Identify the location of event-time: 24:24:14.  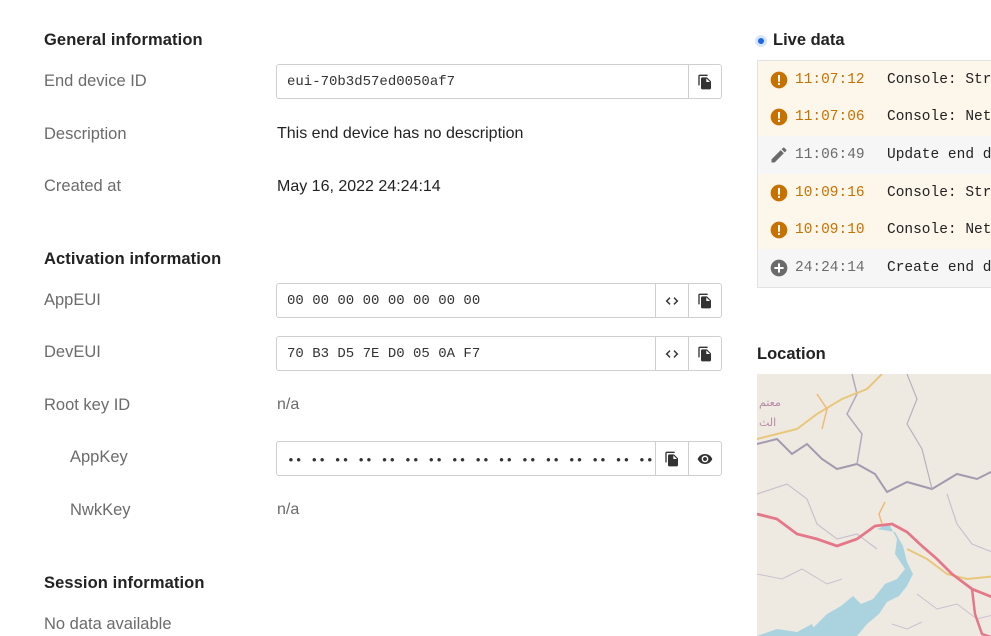
(830, 267).